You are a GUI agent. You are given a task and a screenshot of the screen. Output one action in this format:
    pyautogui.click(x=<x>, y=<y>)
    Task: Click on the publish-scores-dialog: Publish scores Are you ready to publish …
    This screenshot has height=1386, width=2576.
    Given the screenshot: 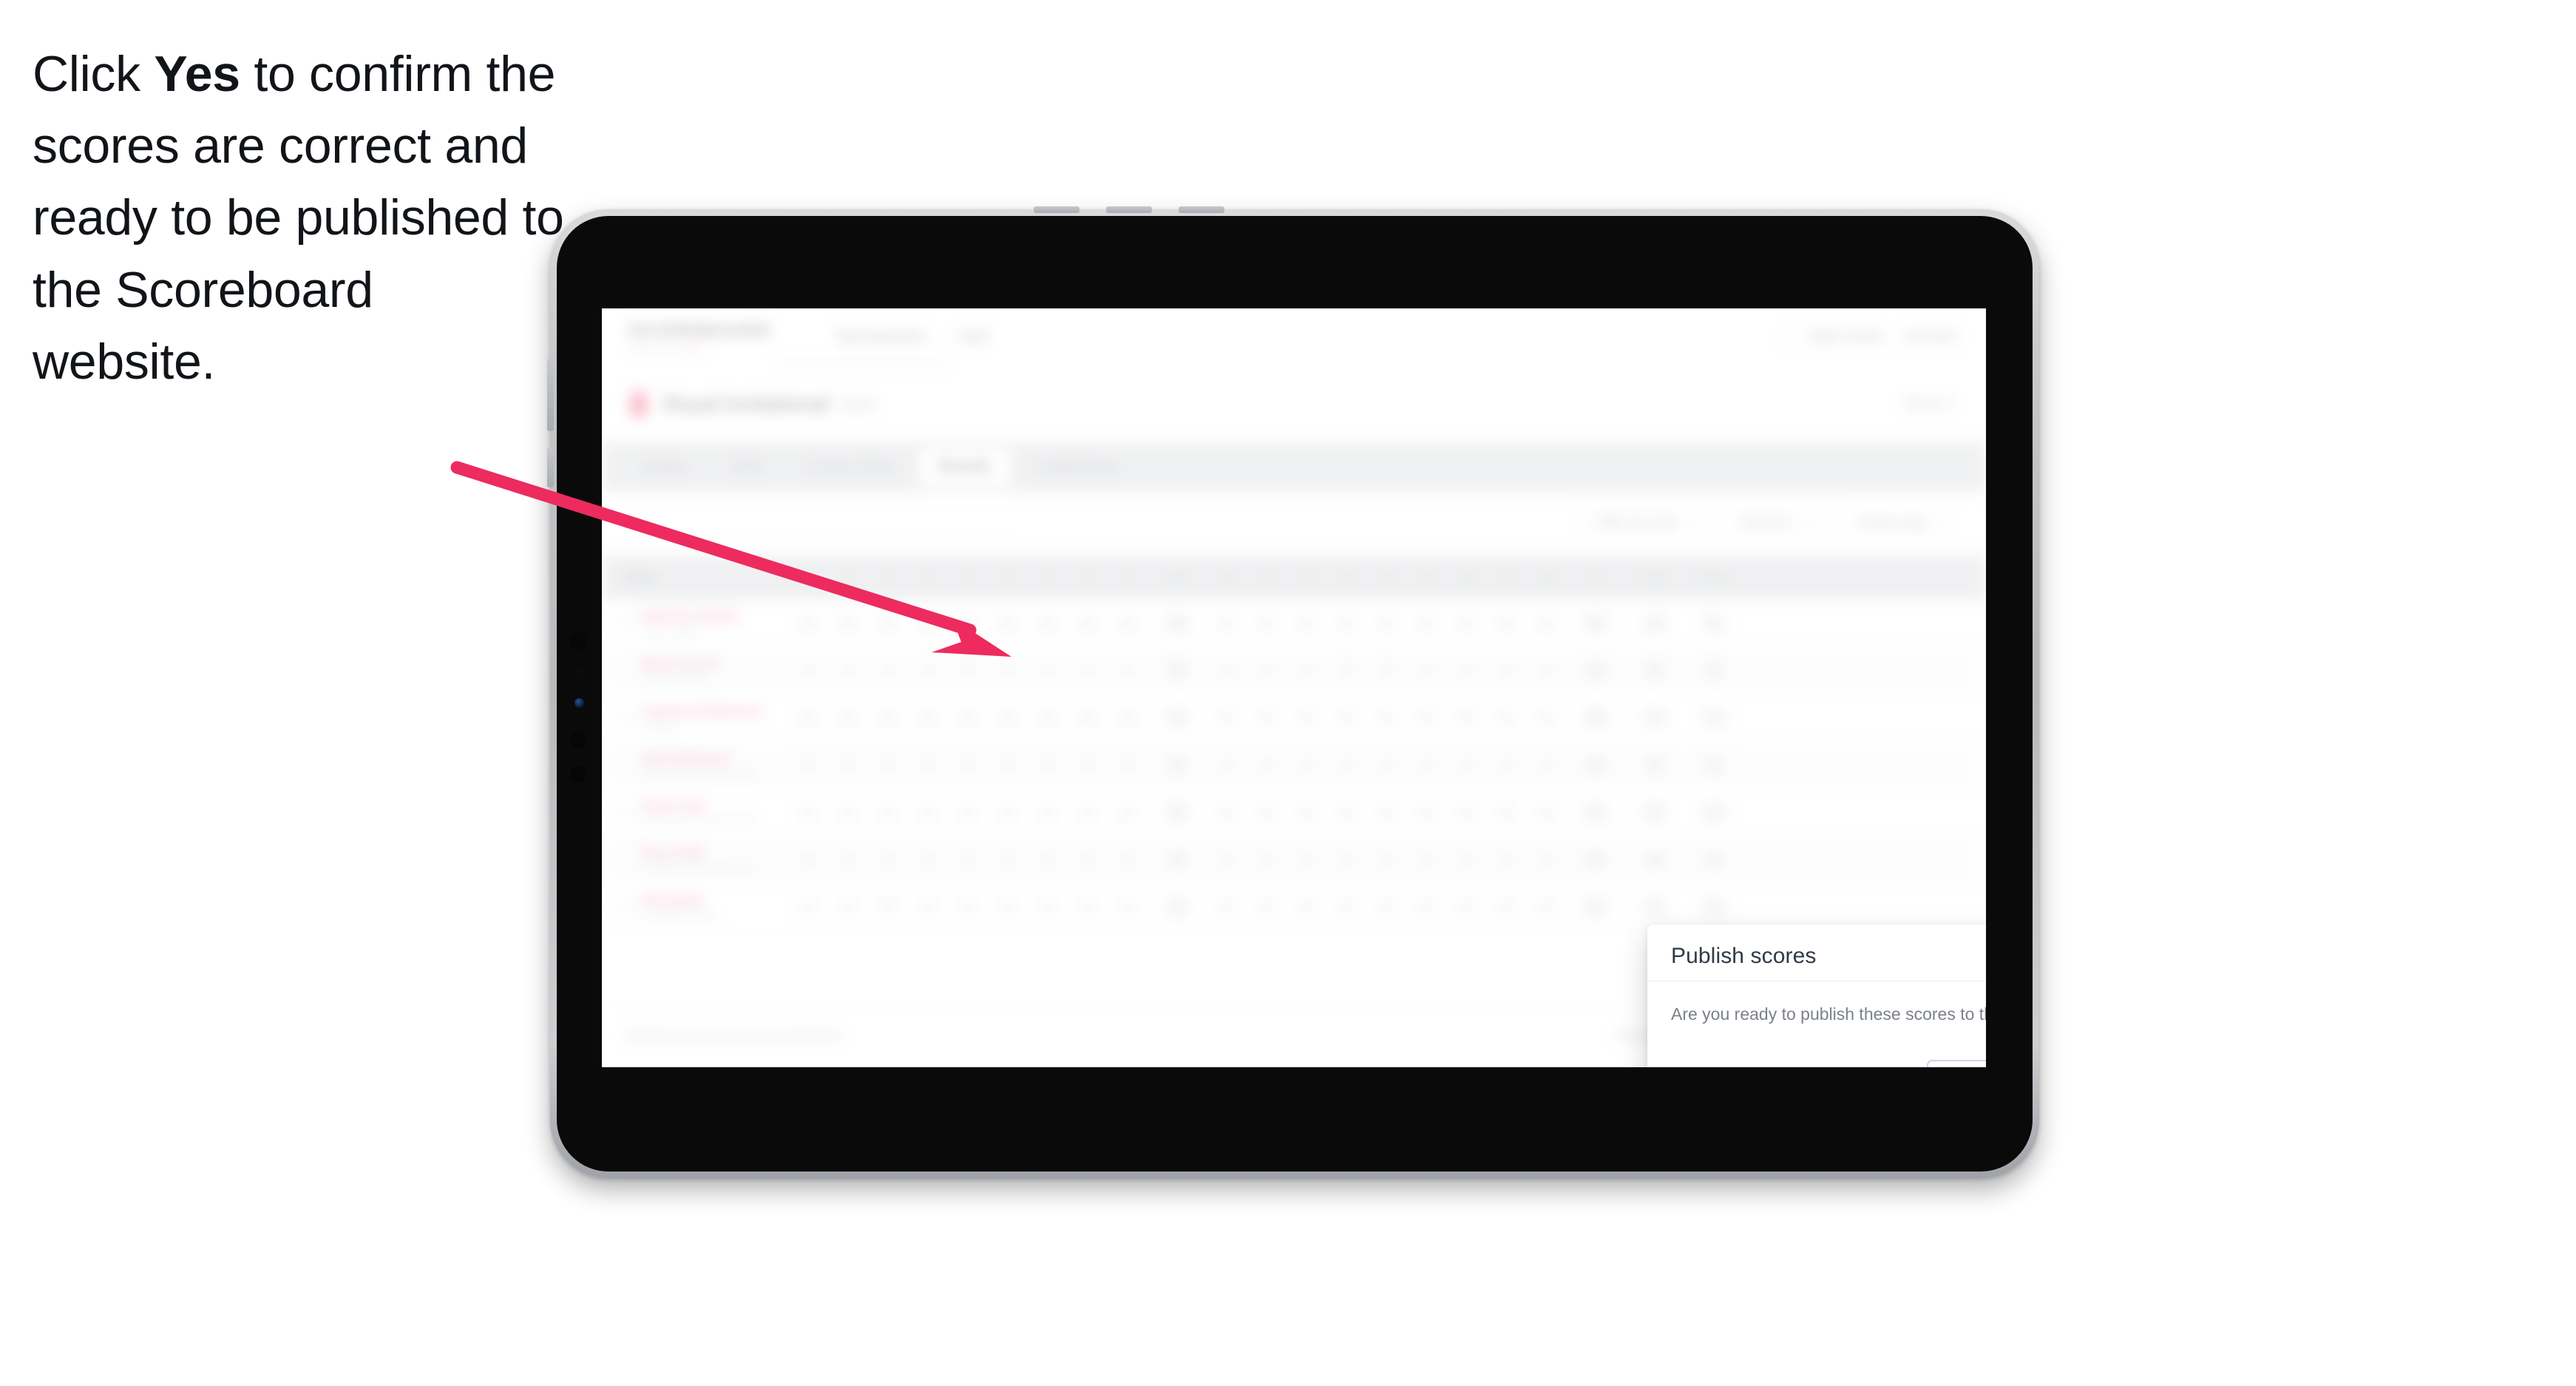 What is the action you would take?
    pyautogui.click(x=1816, y=995)
    